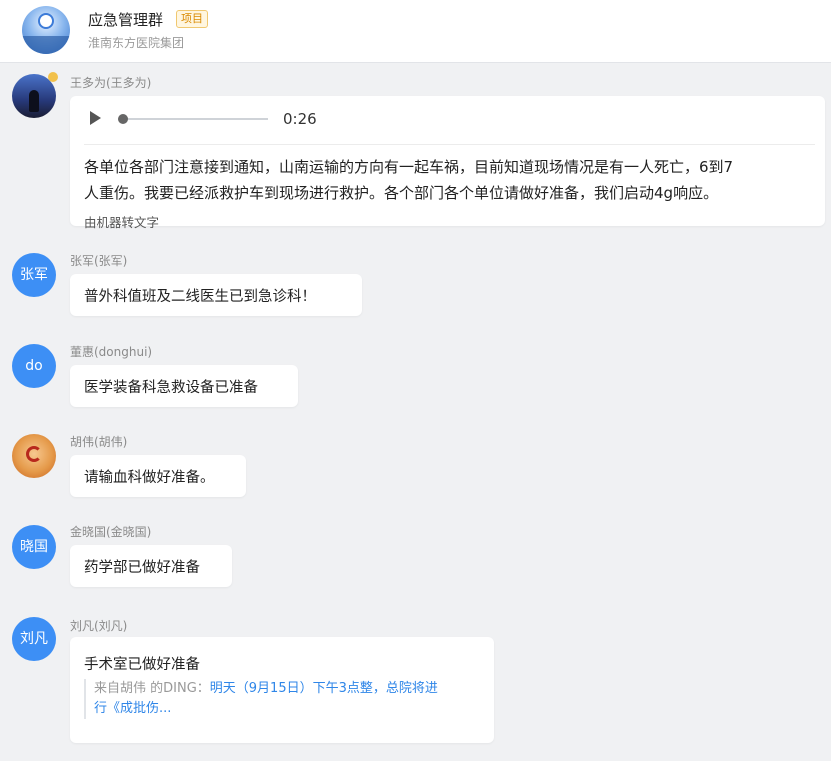 The image size is (831, 761). What do you see at coordinates (192, 19) in the screenshot?
I see `group-tag-badge: 项目` at bounding box center [192, 19].